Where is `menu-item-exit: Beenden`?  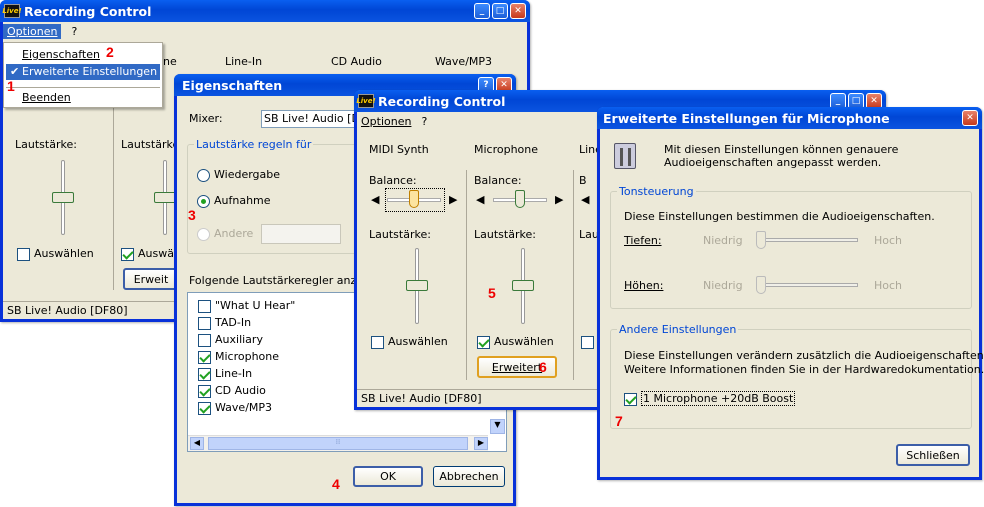 menu-item-exit: Beenden is located at coordinates (46, 97).